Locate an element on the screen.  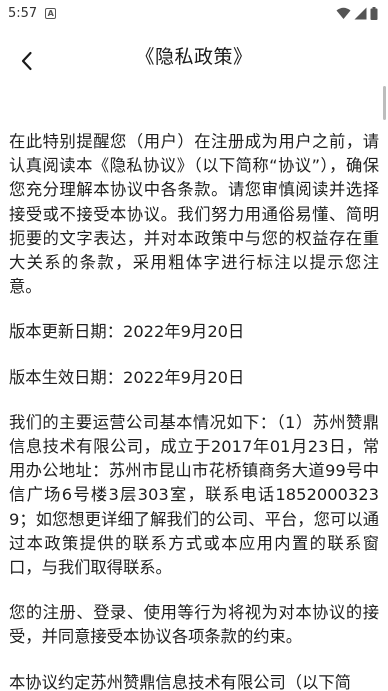
wifi-icon is located at coordinates (343, 13).